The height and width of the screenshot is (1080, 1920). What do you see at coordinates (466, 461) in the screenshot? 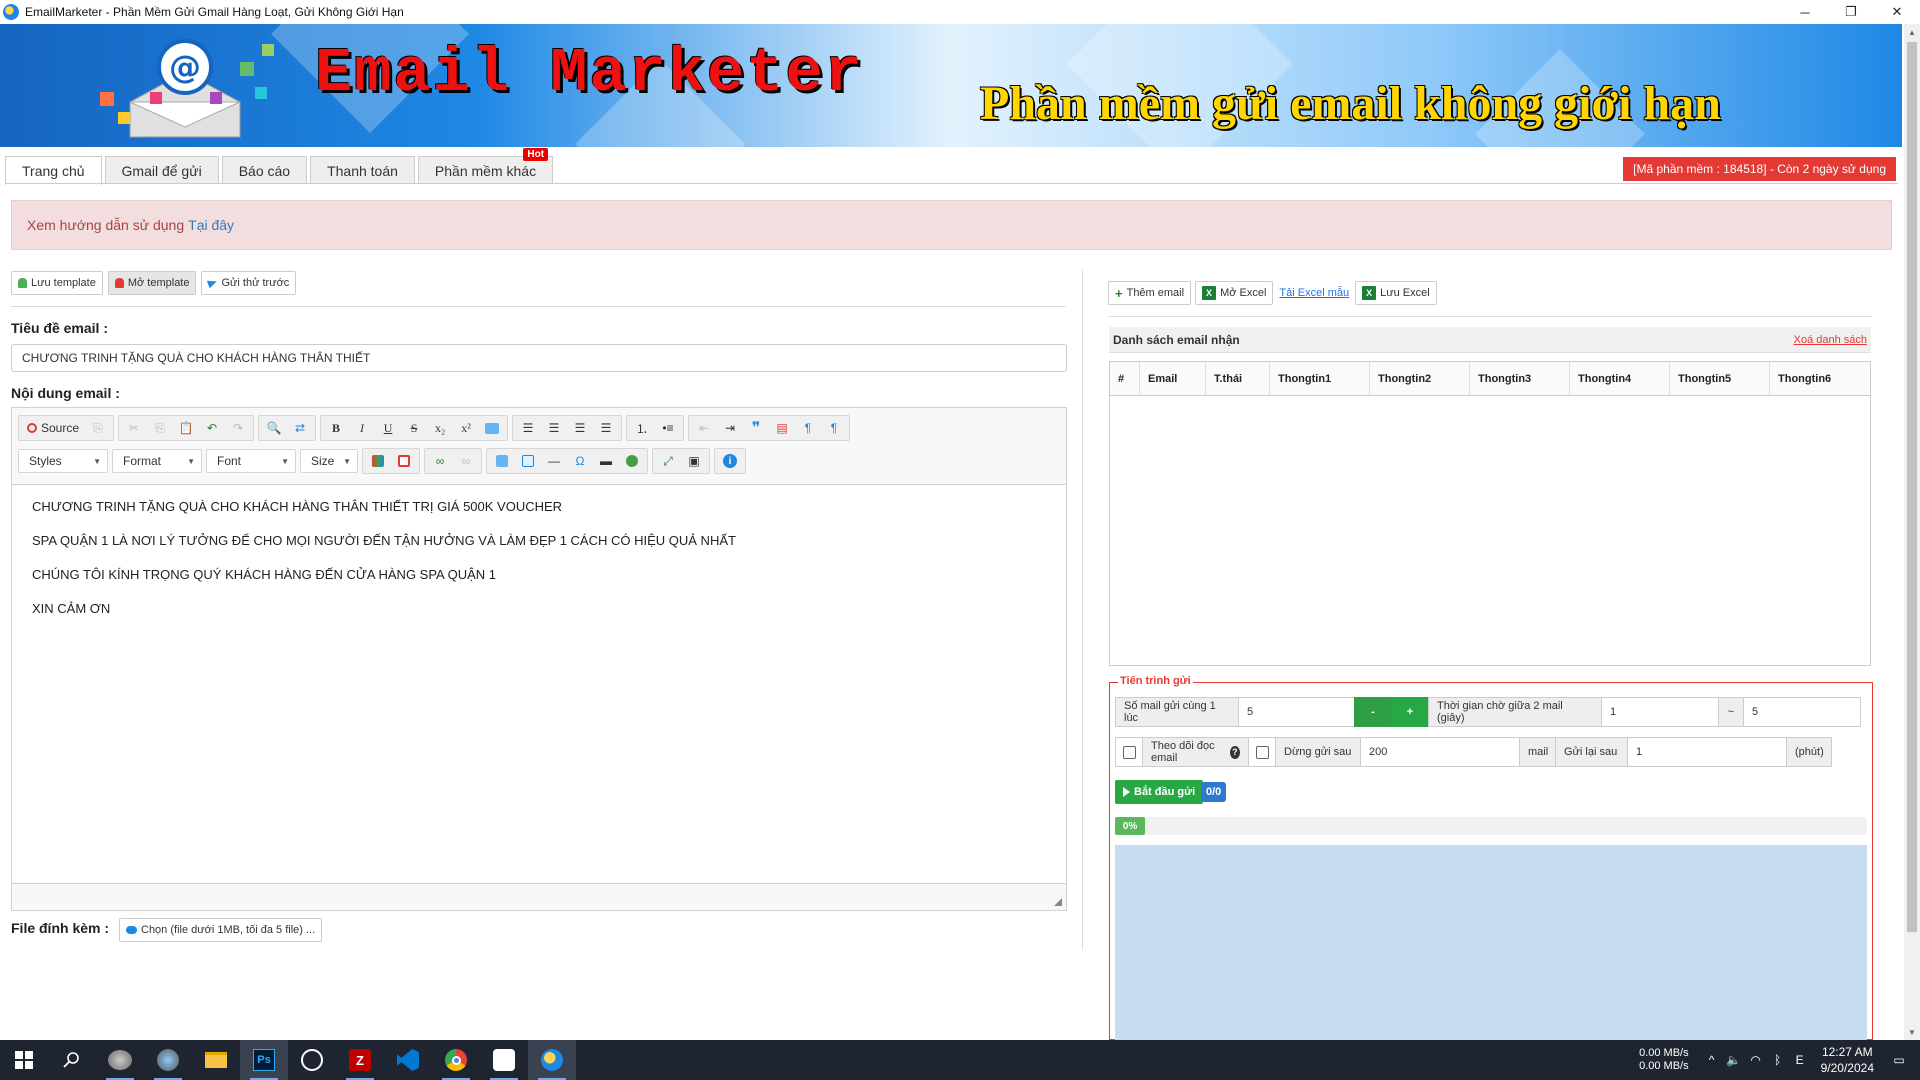
I see `unlink-icon: ∞` at bounding box center [466, 461].